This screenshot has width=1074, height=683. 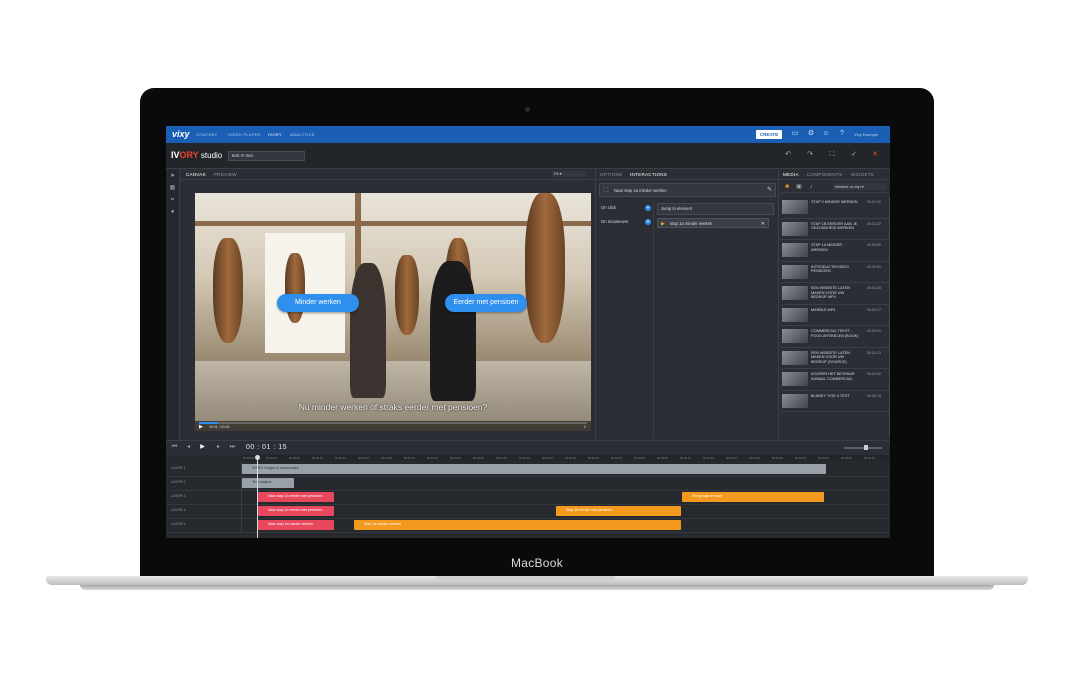 I want to click on ruler-tick: 00:04:30, so click(x=869, y=458).